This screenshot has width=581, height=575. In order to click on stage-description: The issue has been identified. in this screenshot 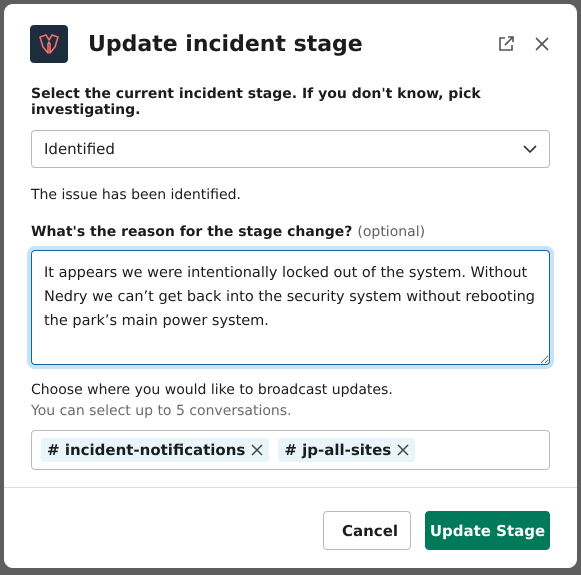, I will do `click(136, 195)`.